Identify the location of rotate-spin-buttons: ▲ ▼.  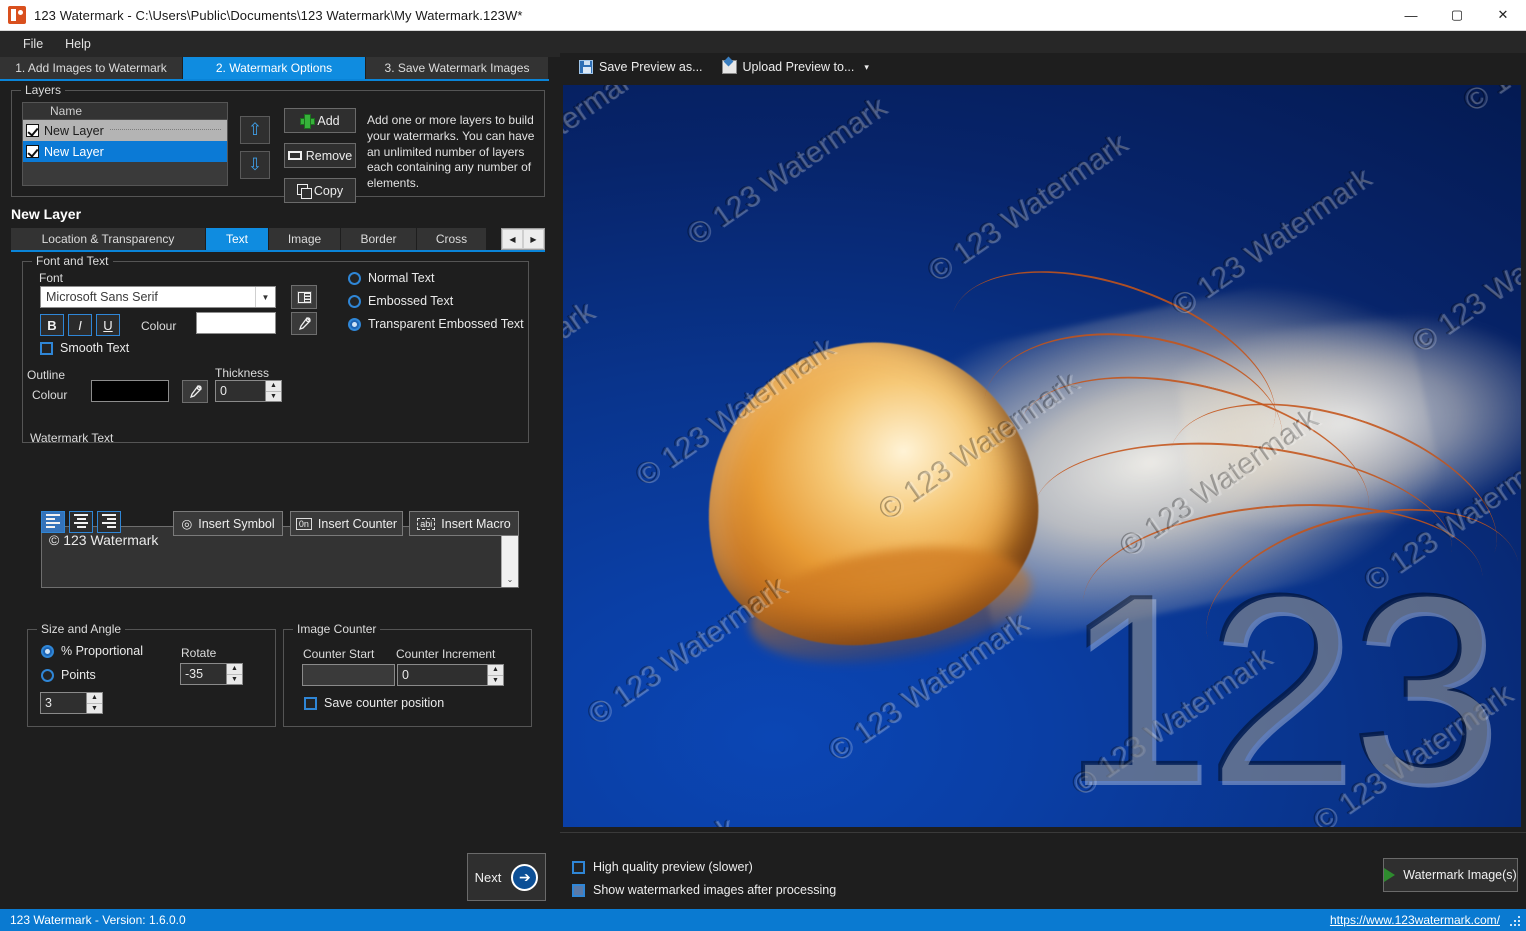
(234, 674).